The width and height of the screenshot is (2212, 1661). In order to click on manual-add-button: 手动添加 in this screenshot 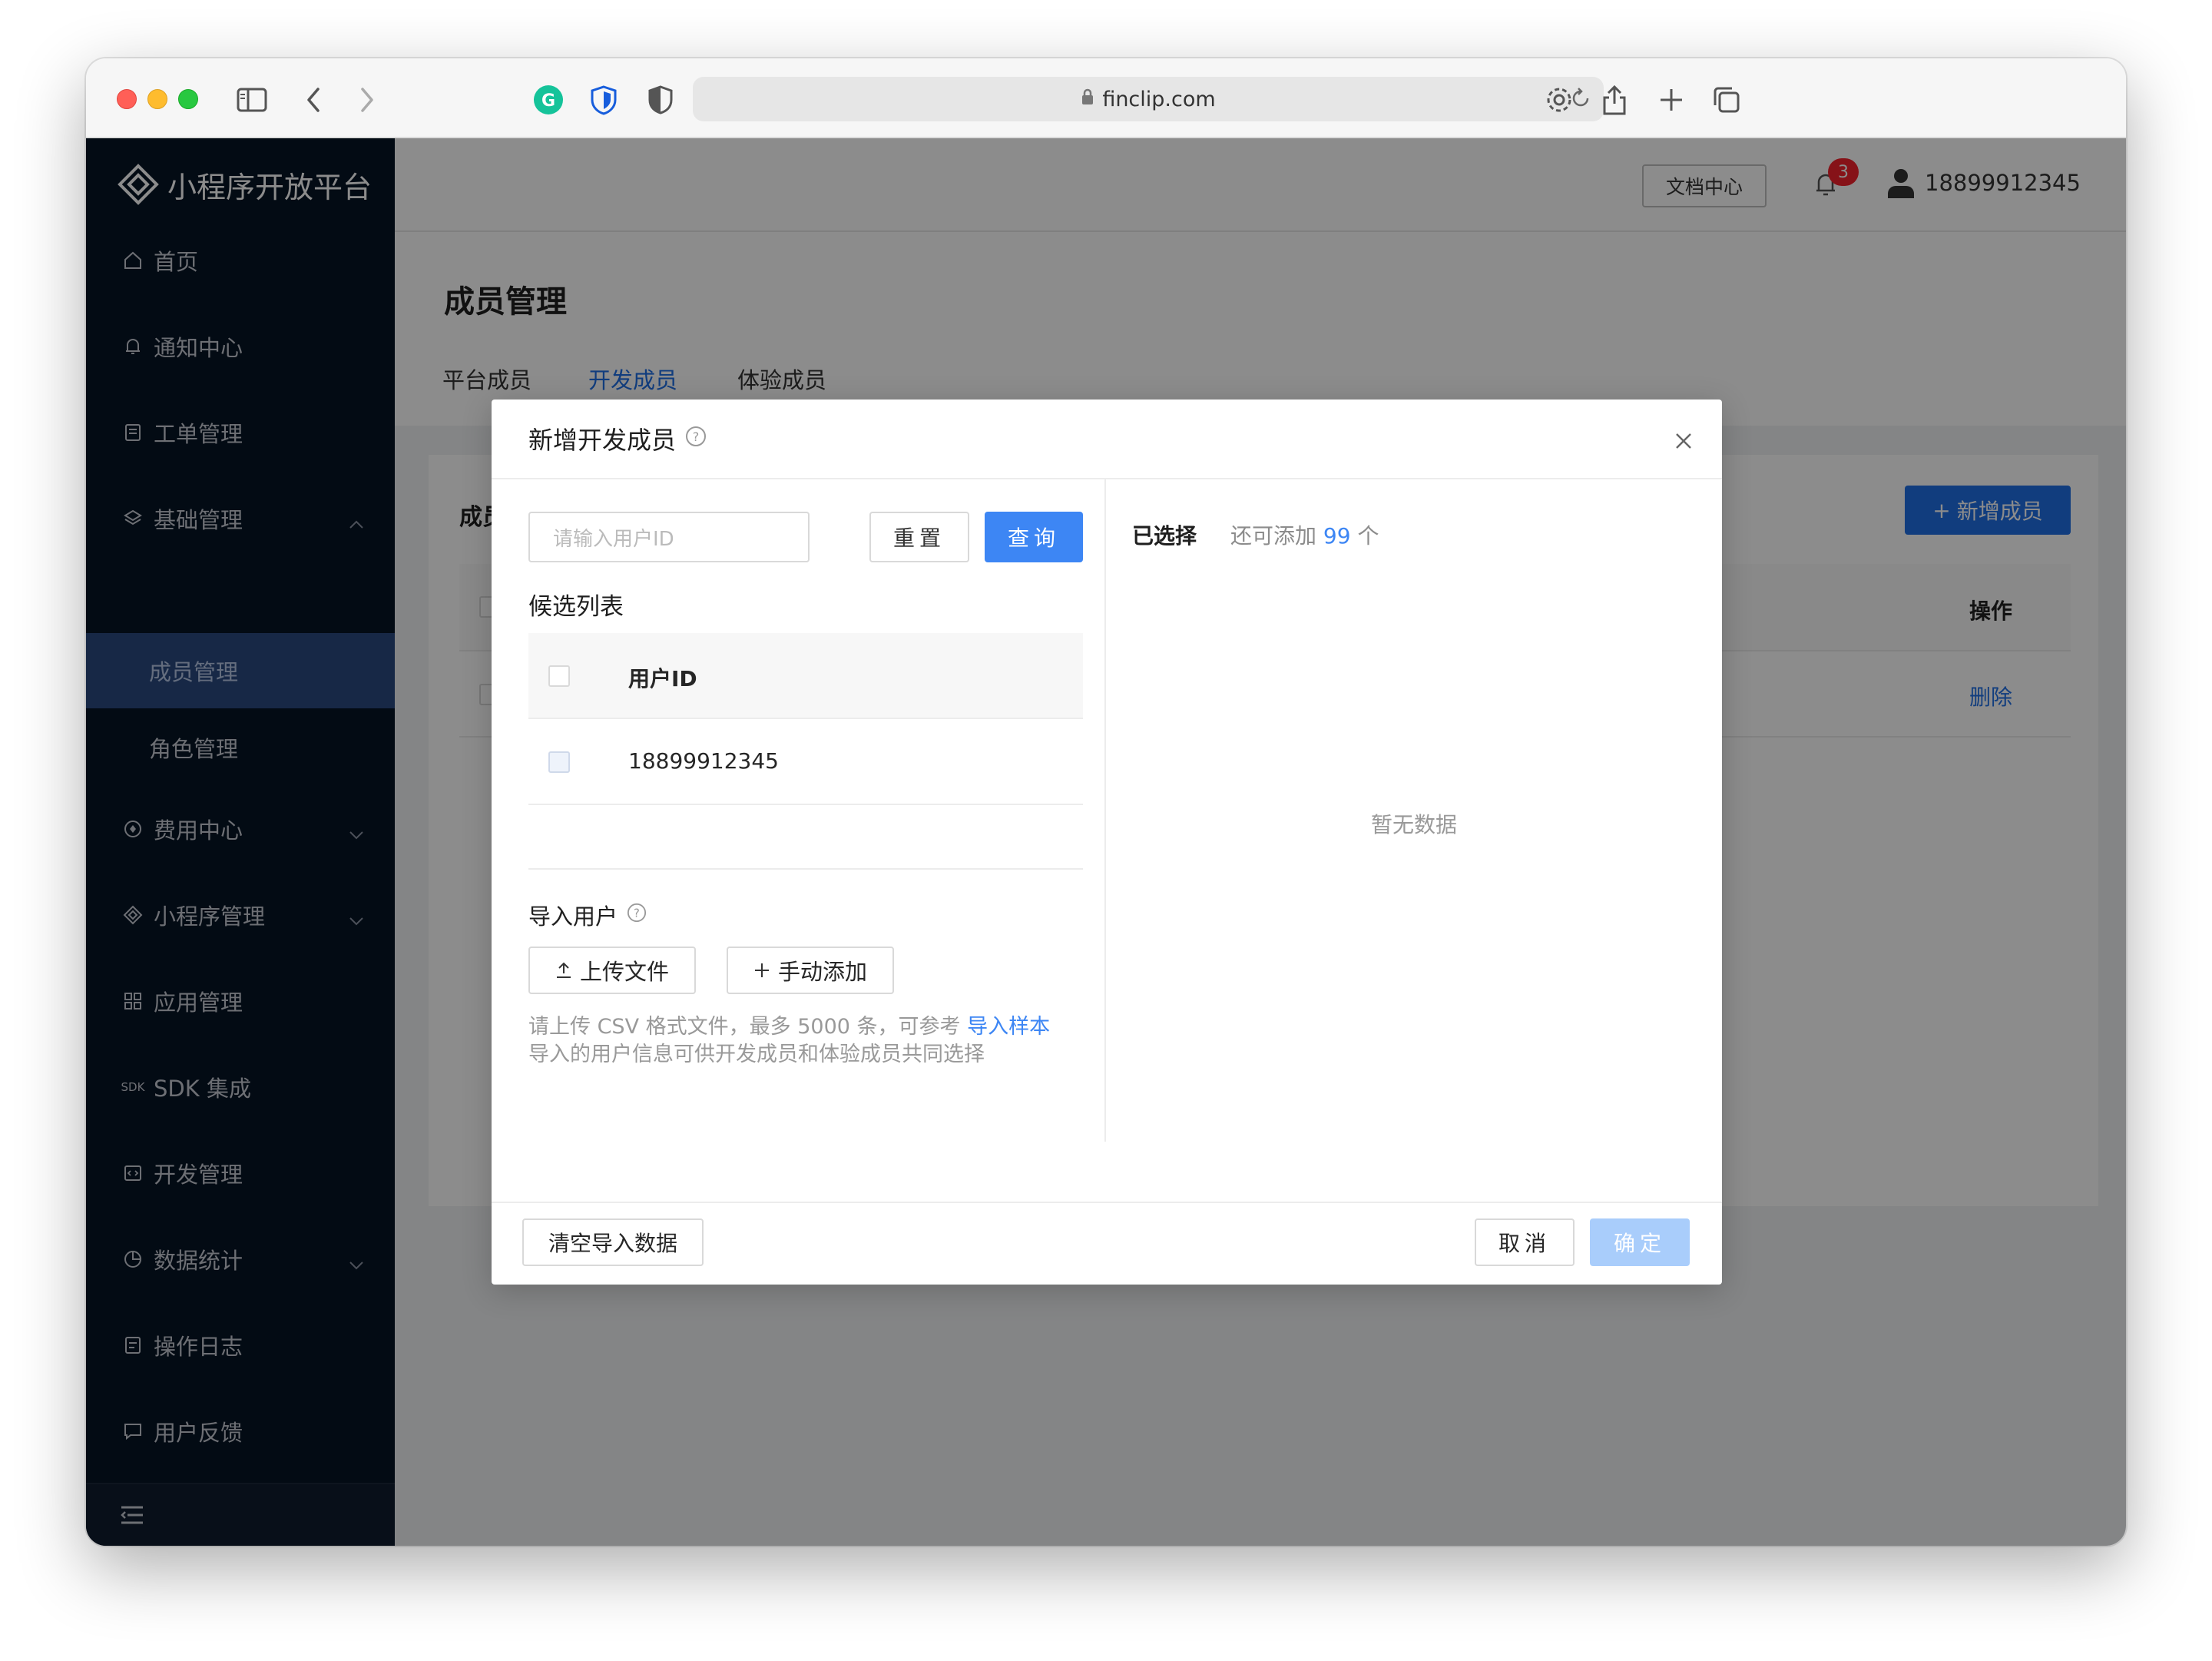, I will do `click(810, 970)`.